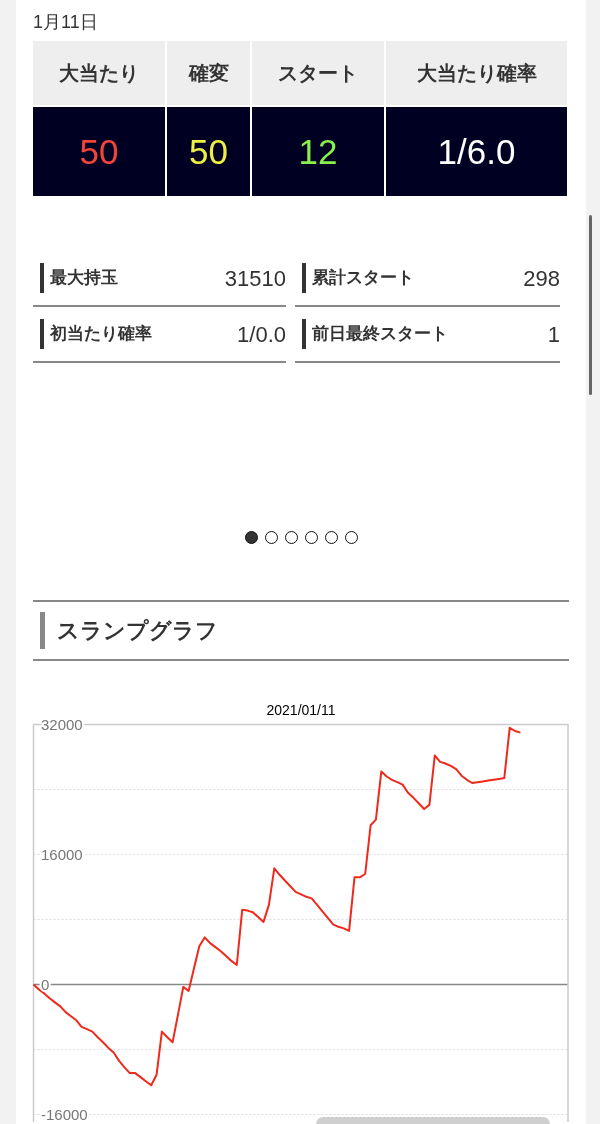 The image size is (600, 1124). I want to click on axis-label: -16000, so click(64, 1114).